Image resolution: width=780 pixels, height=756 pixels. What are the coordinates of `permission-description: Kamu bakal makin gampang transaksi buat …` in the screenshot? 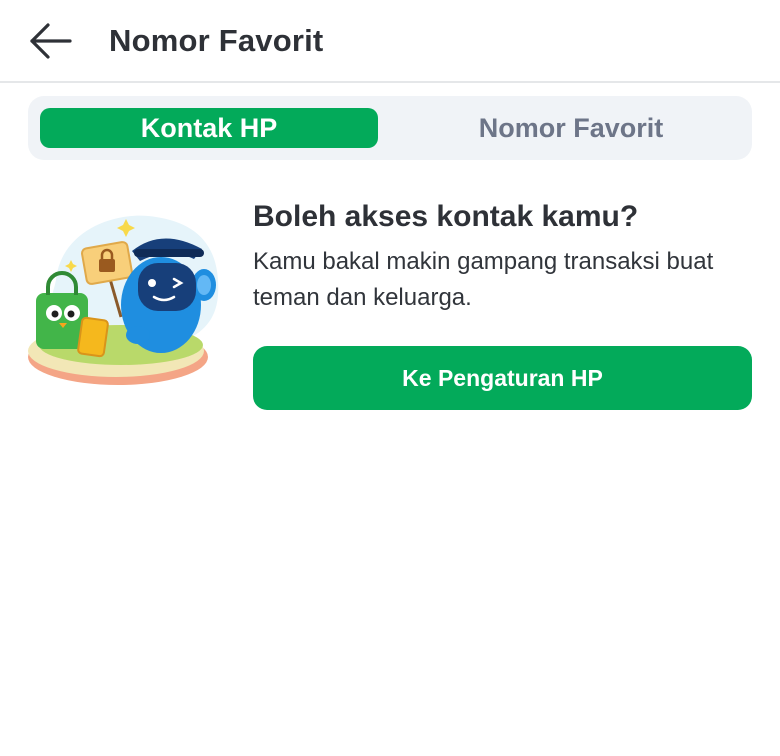 It's located at (483, 279).